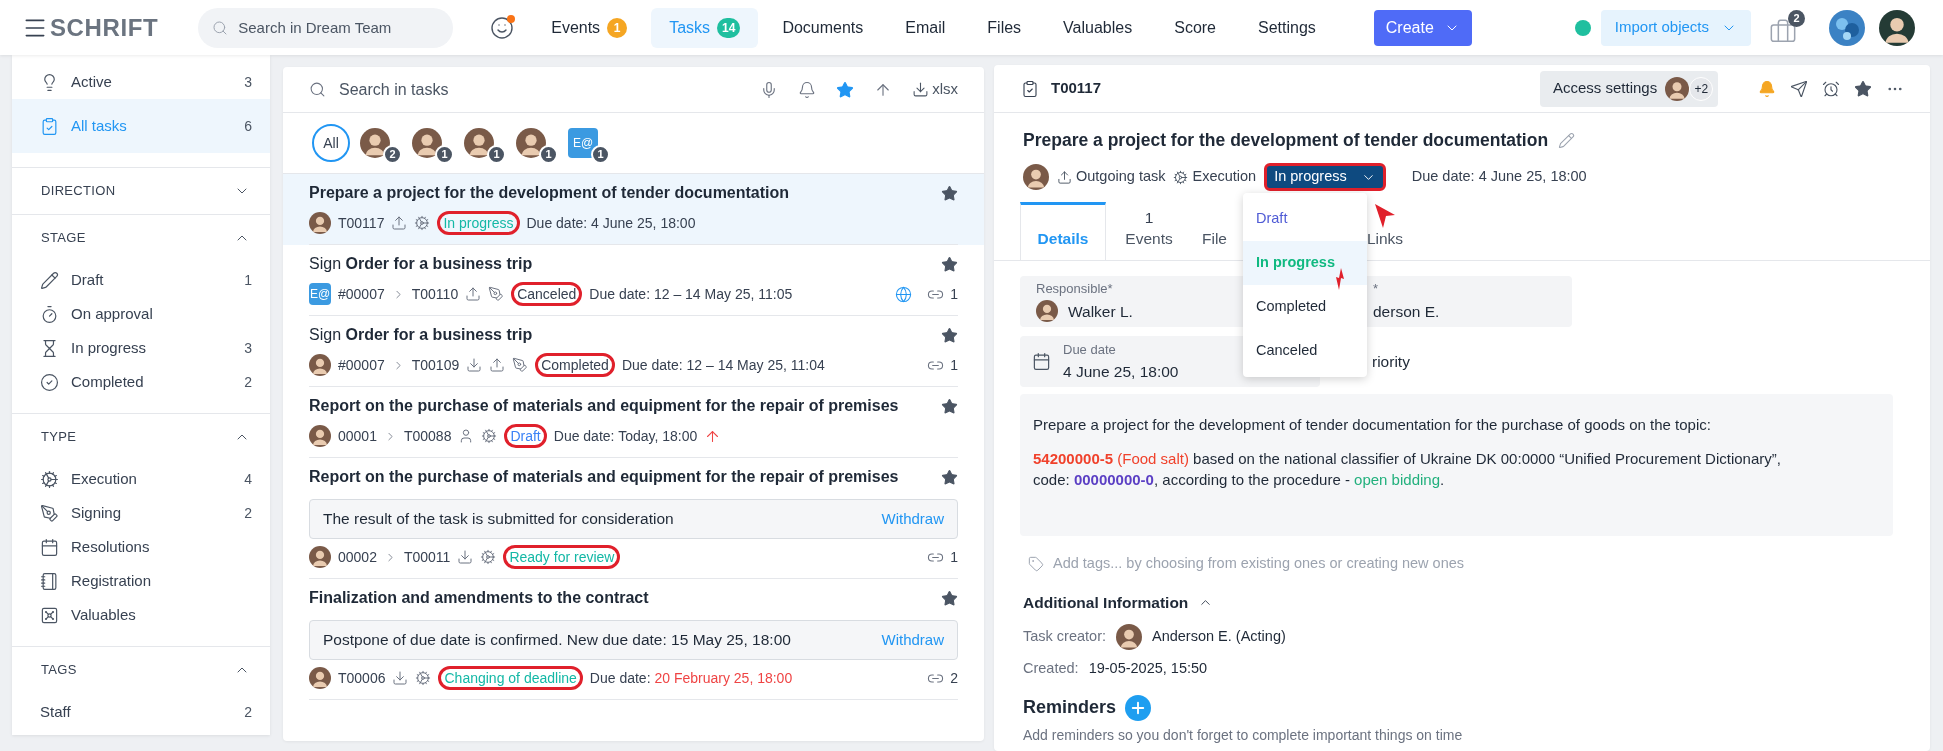  What do you see at coordinates (575, 365) in the screenshot?
I see `status-label: Completed` at bounding box center [575, 365].